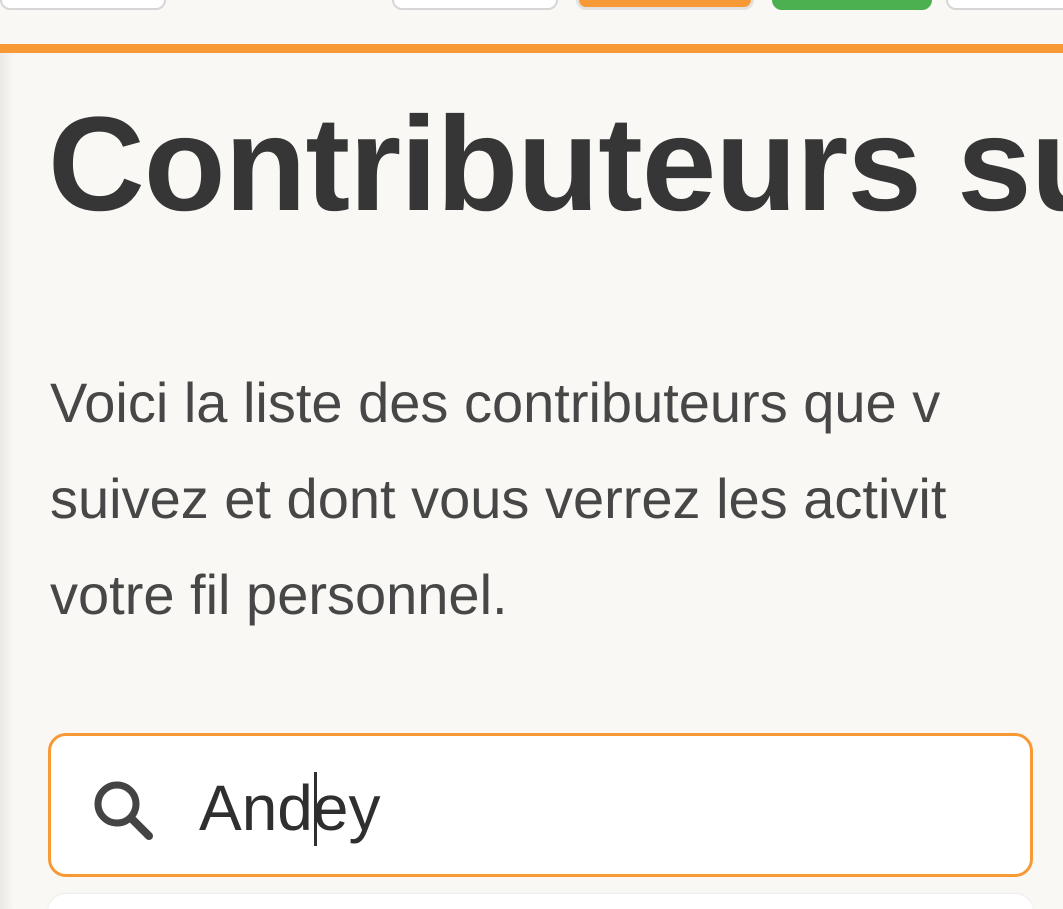 The width and height of the screenshot is (1063, 909). Describe the element at coordinates (852, 5) in the screenshot. I see `tab-green` at that location.